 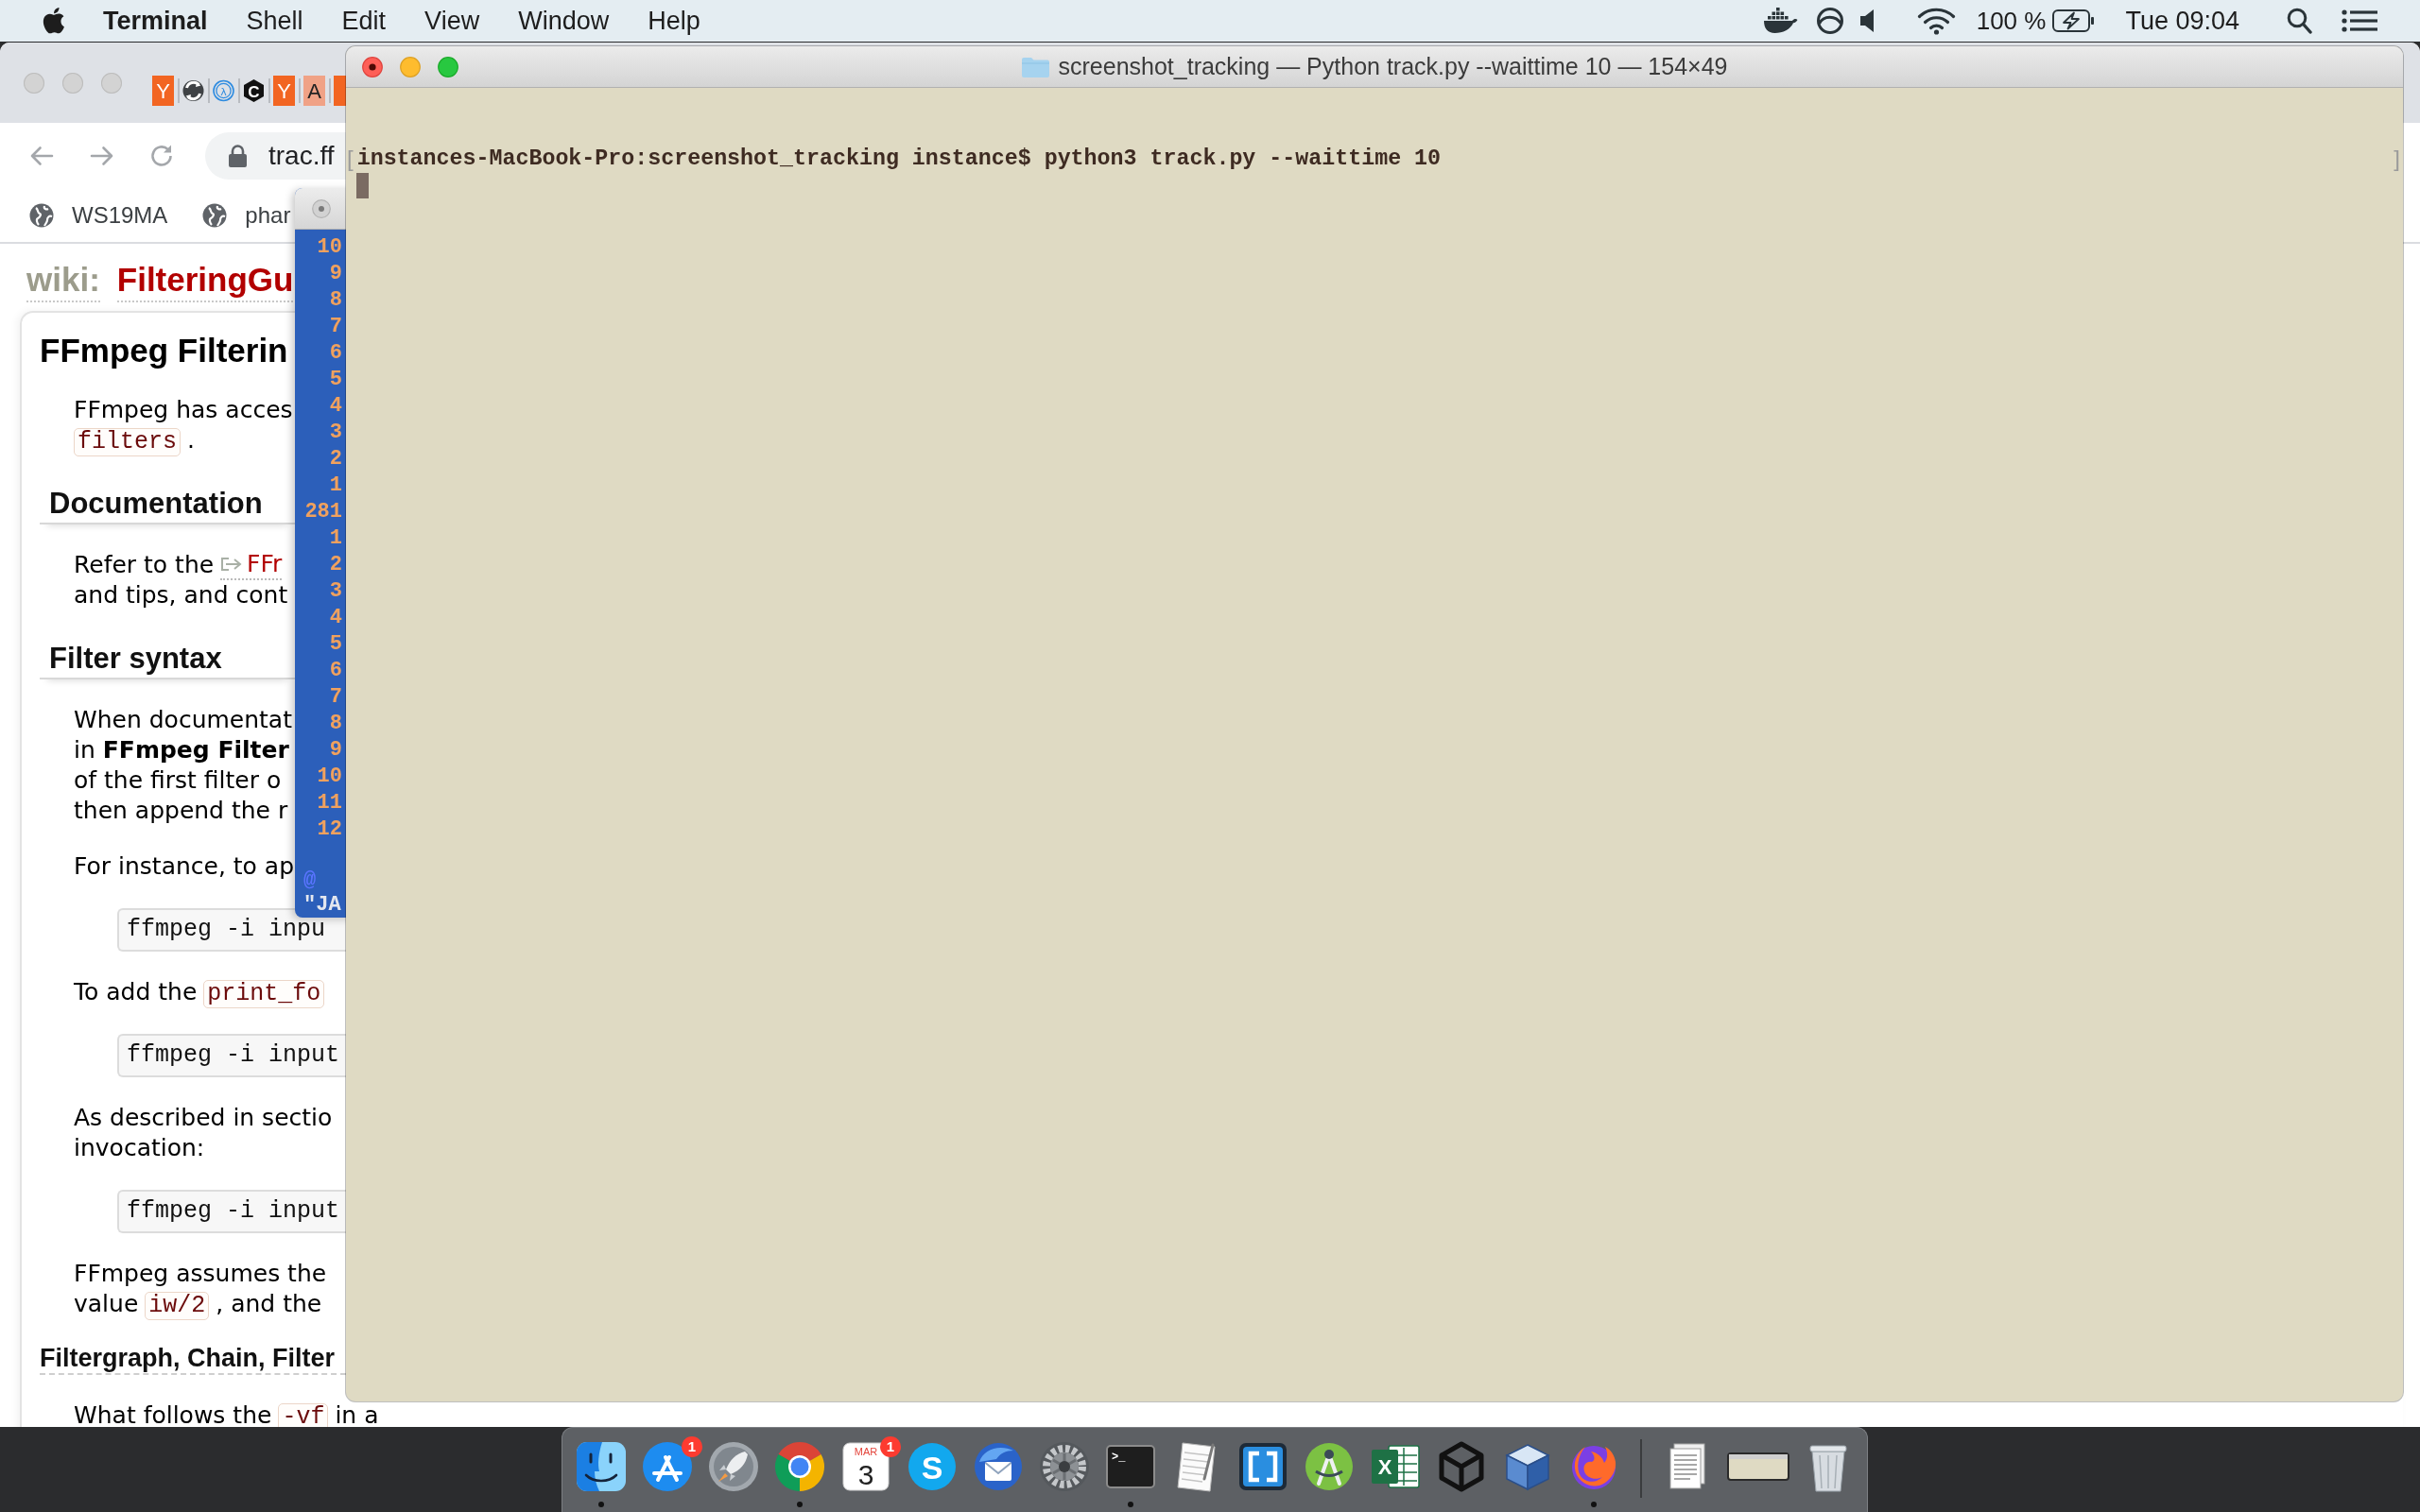 I want to click on subsection-heading: Filtergraph, Chain, Filter, so click(x=188, y=1358).